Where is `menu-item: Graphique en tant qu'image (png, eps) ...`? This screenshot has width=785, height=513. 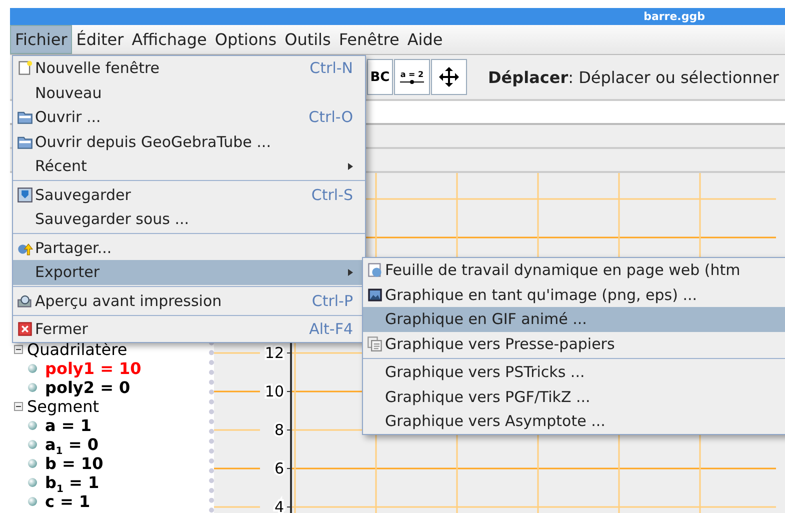 menu-item: Graphique en tant qu'image (png, eps) ... is located at coordinates (574, 294).